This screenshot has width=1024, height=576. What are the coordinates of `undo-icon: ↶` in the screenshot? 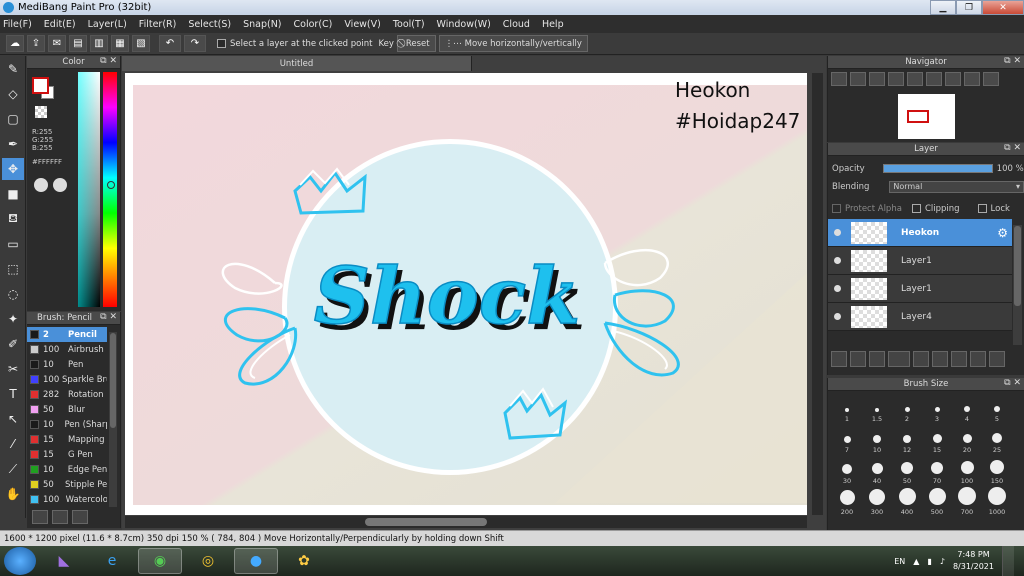 It's located at (170, 43).